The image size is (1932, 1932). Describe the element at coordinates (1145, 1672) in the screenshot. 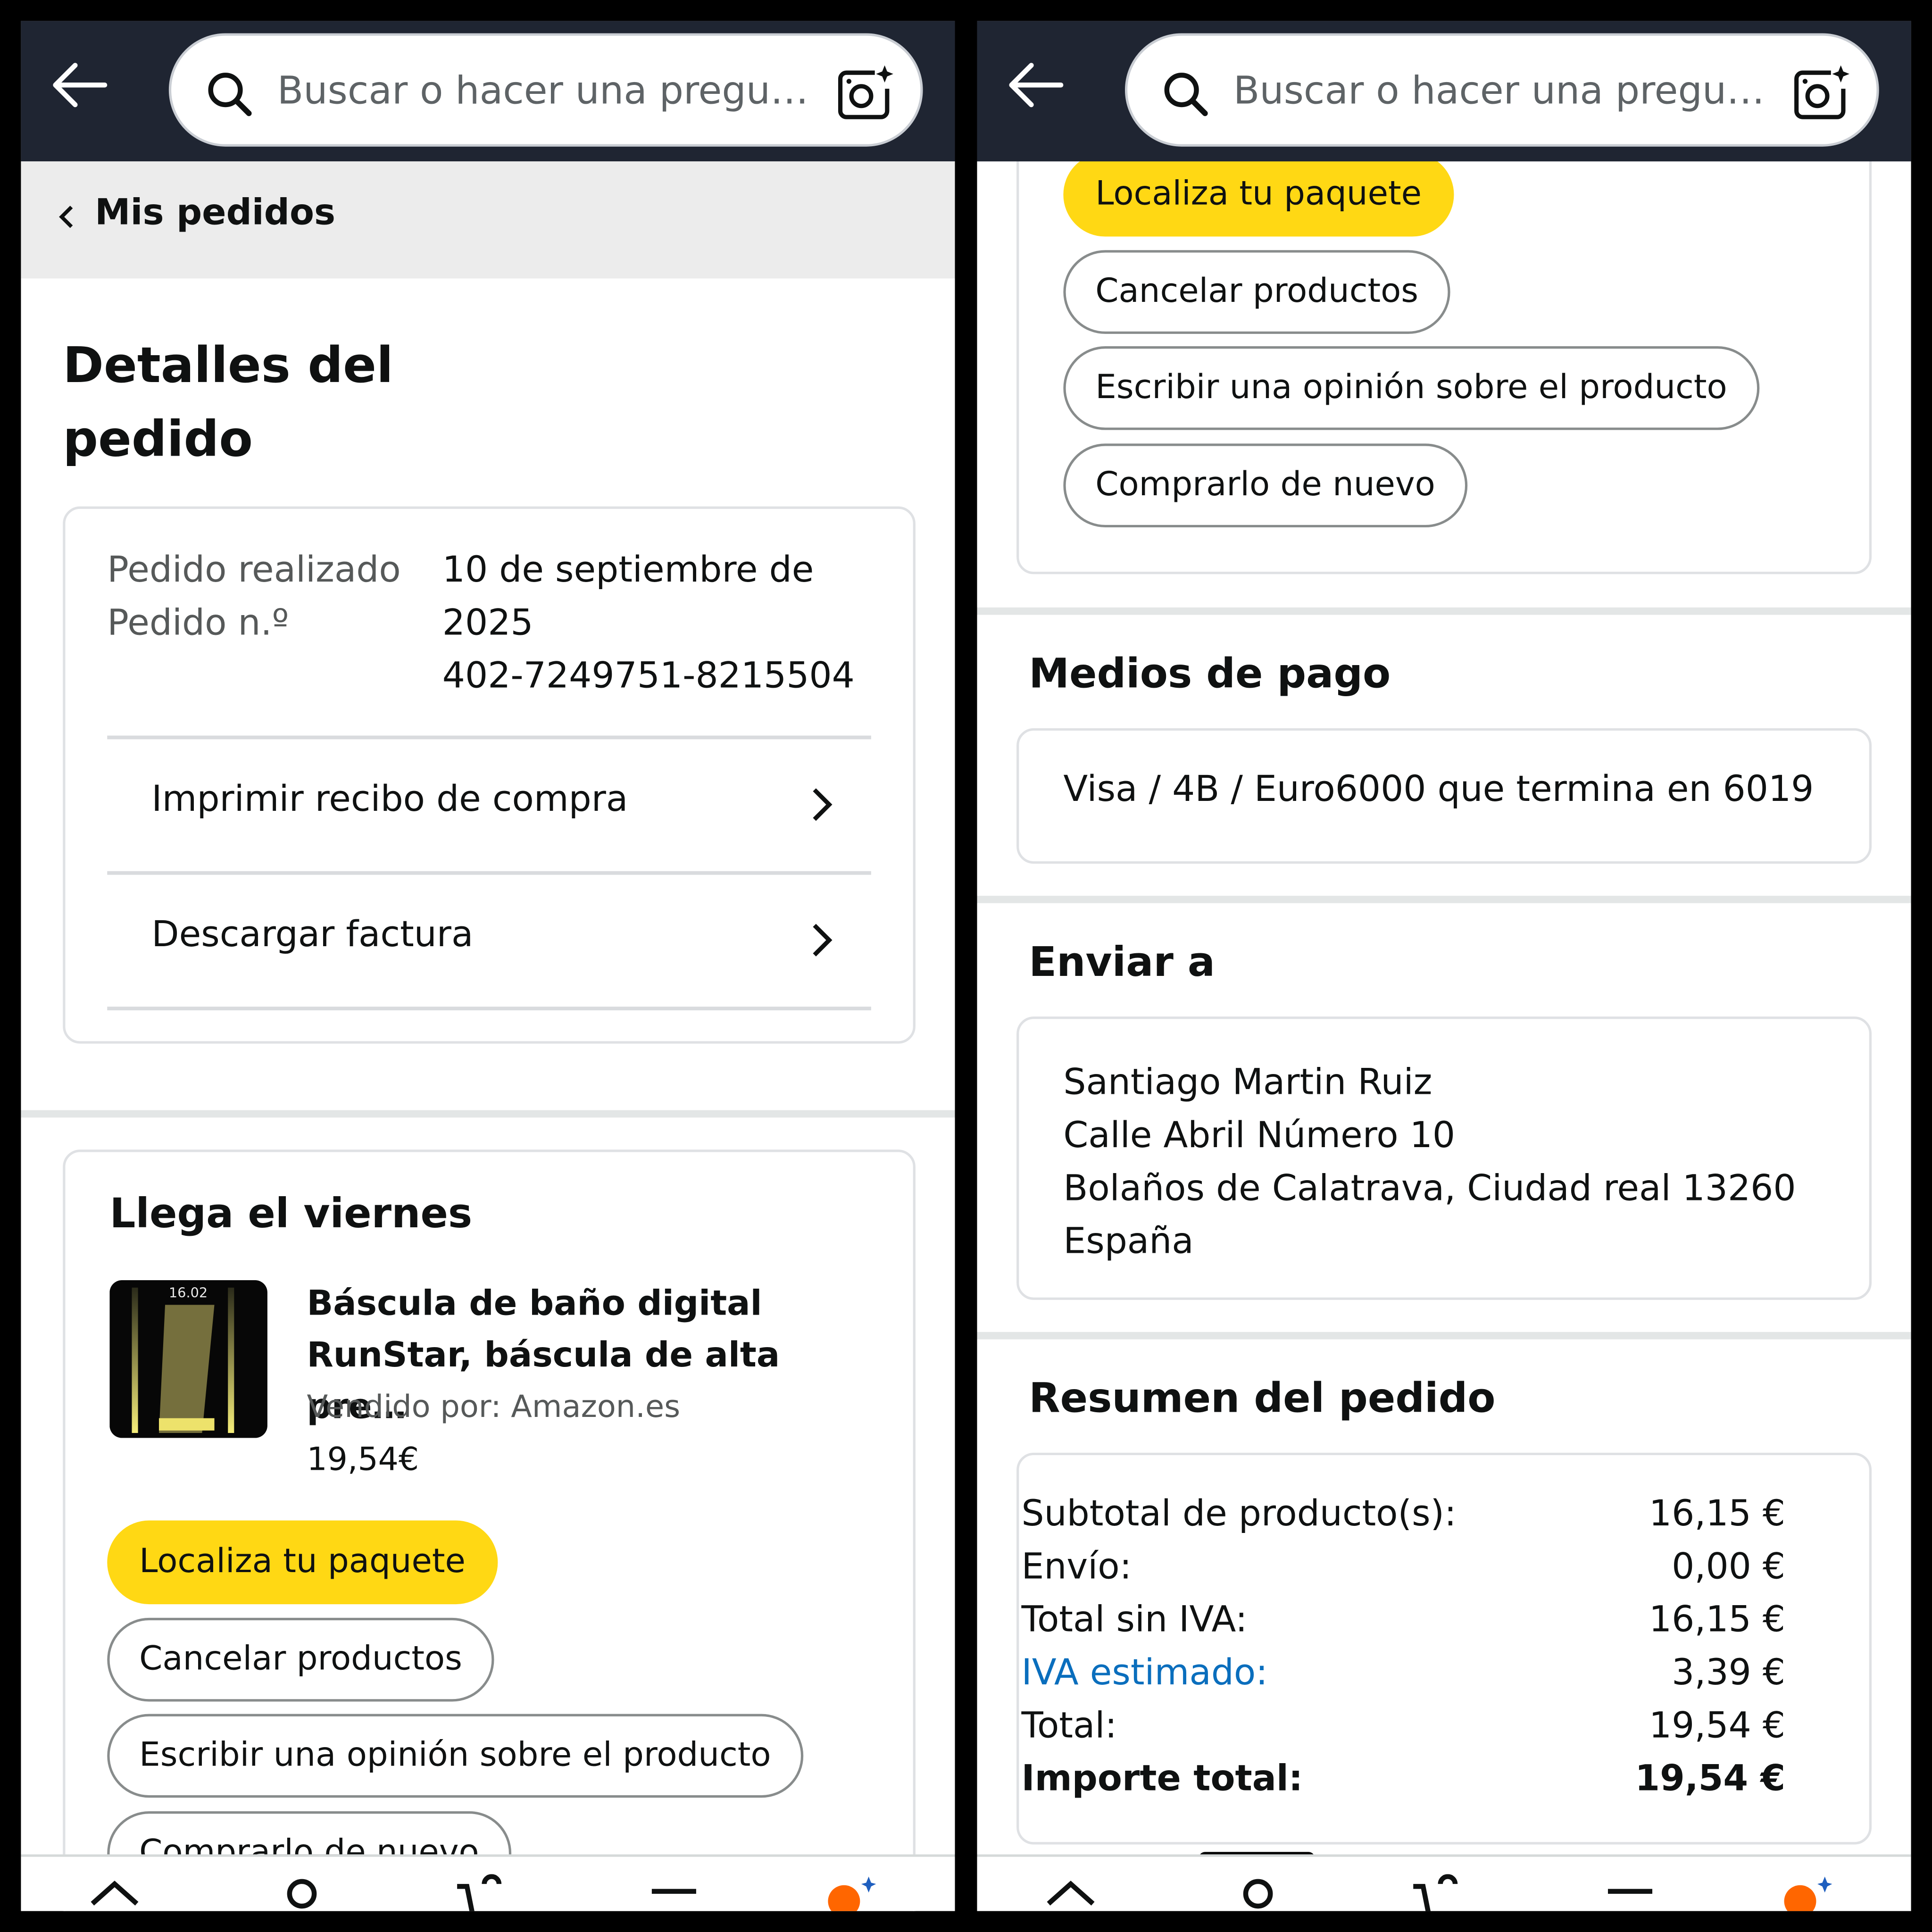

I see `vat-info-link: IVA estimado:` at that location.